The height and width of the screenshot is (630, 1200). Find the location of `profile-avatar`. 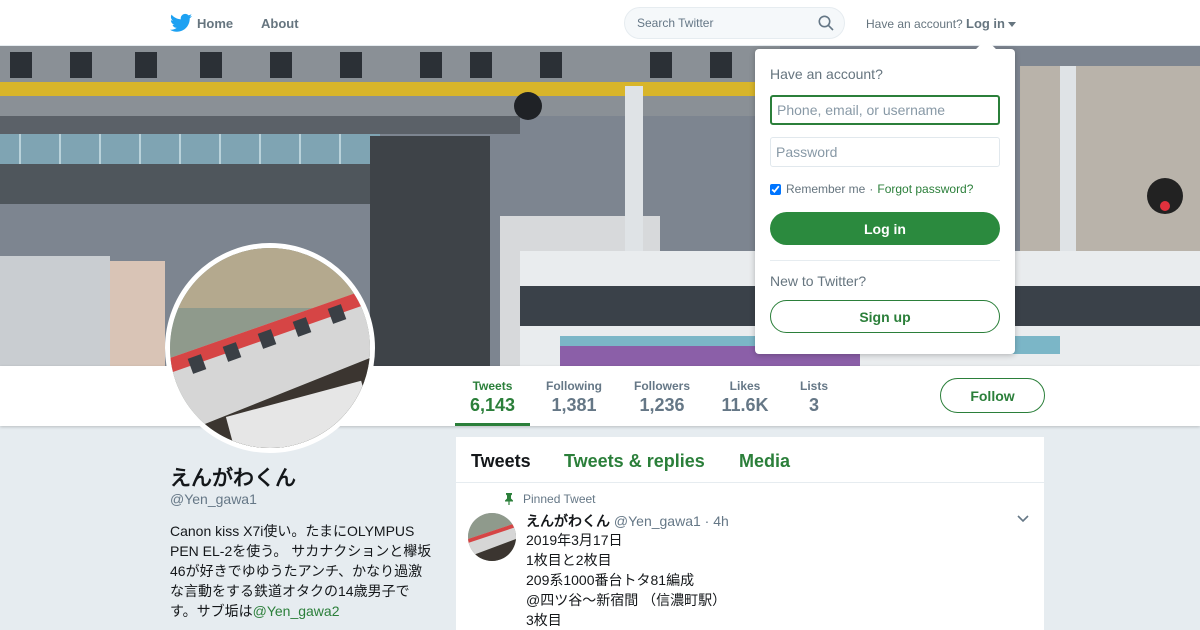

profile-avatar is located at coordinates (270, 348).